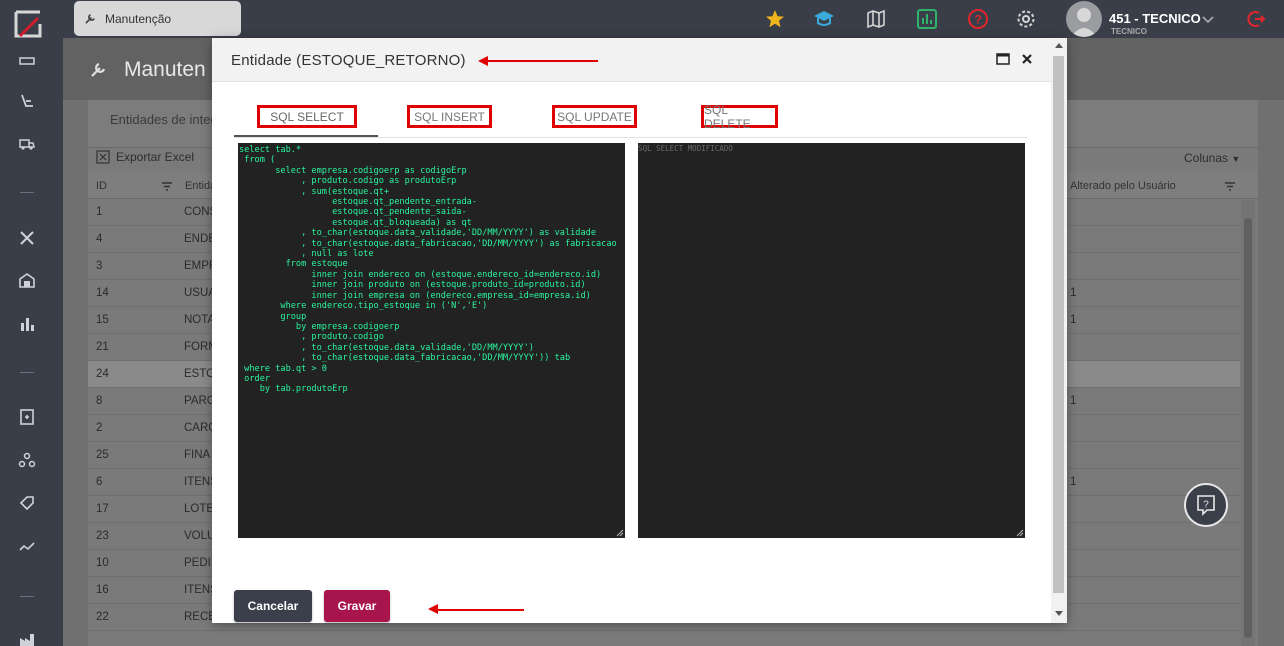 This screenshot has height=646, width=1284. I want to click on sidebar-grid-icon, so click(27, 61).